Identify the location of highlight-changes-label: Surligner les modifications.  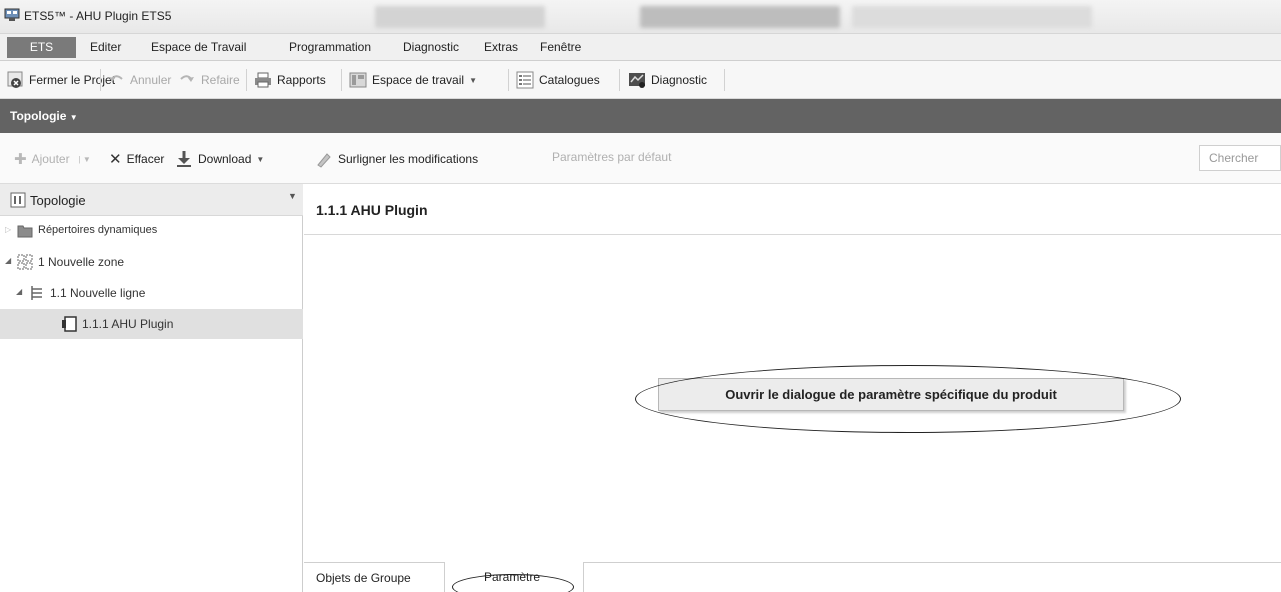
(408, 159).